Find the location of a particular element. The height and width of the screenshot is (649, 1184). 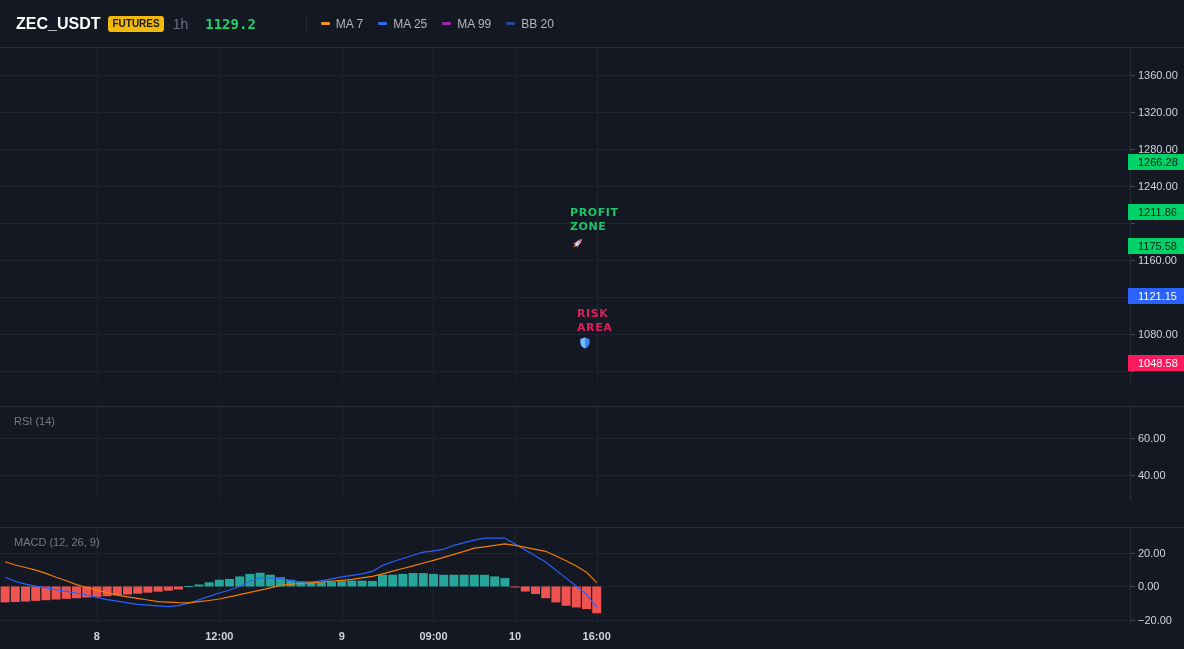

time-axis-label: 09:00 is located at coordinates (433, 636).